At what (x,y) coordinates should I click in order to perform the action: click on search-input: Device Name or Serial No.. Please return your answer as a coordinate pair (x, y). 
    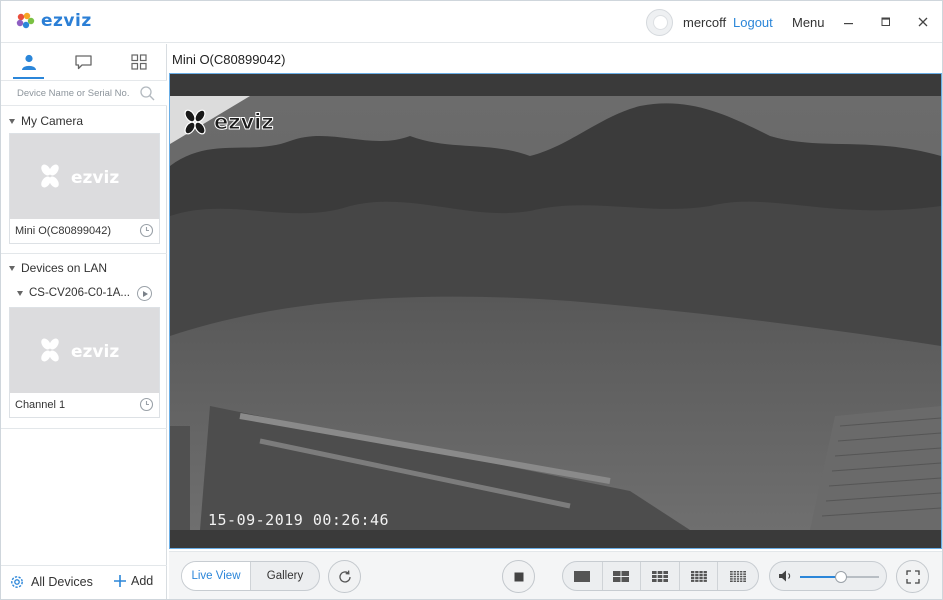
    Looking at the image, I should click on (73, 93).